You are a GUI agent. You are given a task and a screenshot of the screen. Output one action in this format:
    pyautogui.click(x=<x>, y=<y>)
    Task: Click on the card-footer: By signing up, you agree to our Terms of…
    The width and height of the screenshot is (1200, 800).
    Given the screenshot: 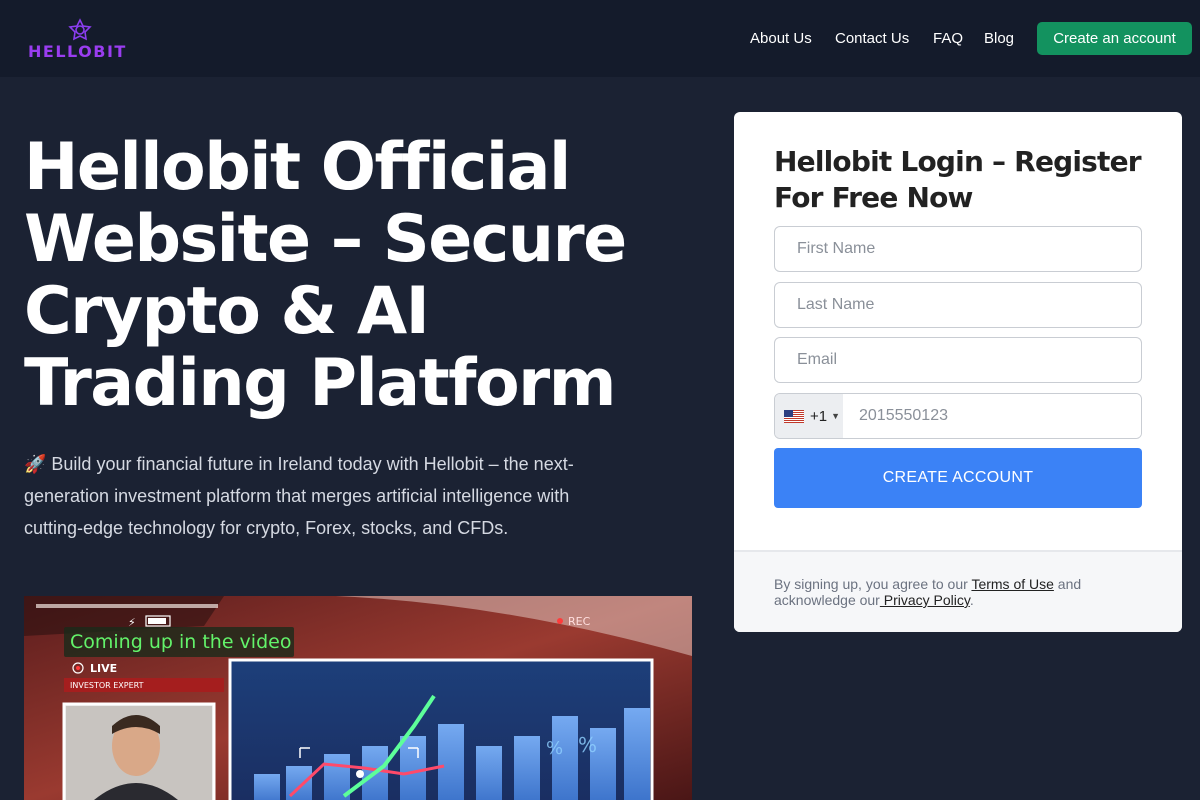 What is the action you would take?
    pyautogui.click(x=958, y=591)
    